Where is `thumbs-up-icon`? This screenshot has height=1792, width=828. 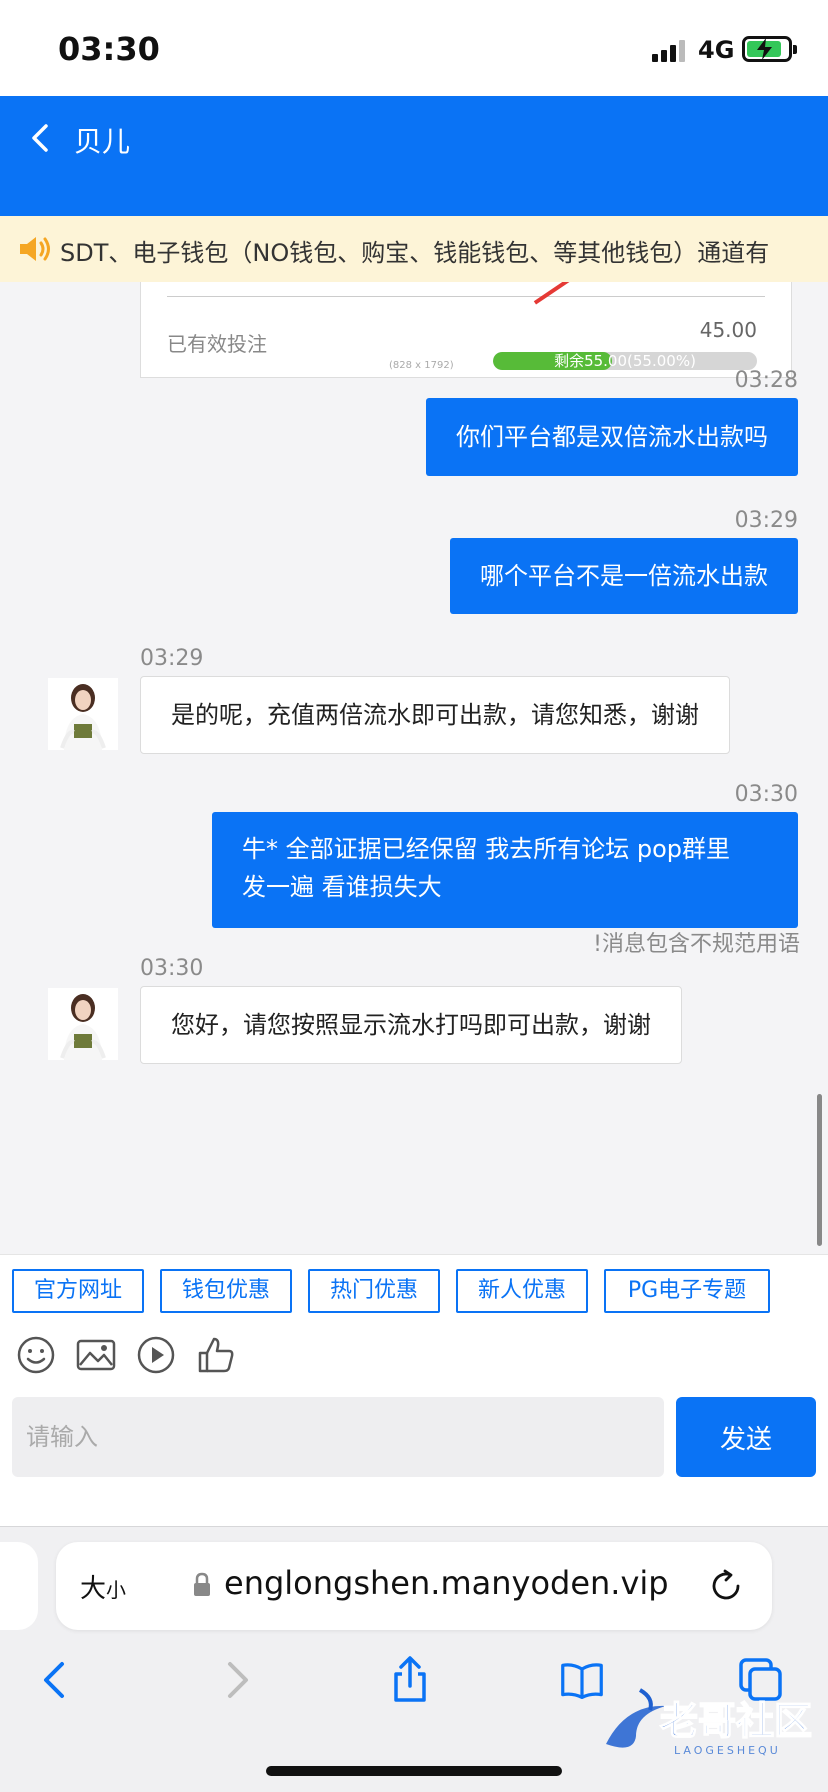
thumbs-up-icon is located at coordinates (216, 1355).